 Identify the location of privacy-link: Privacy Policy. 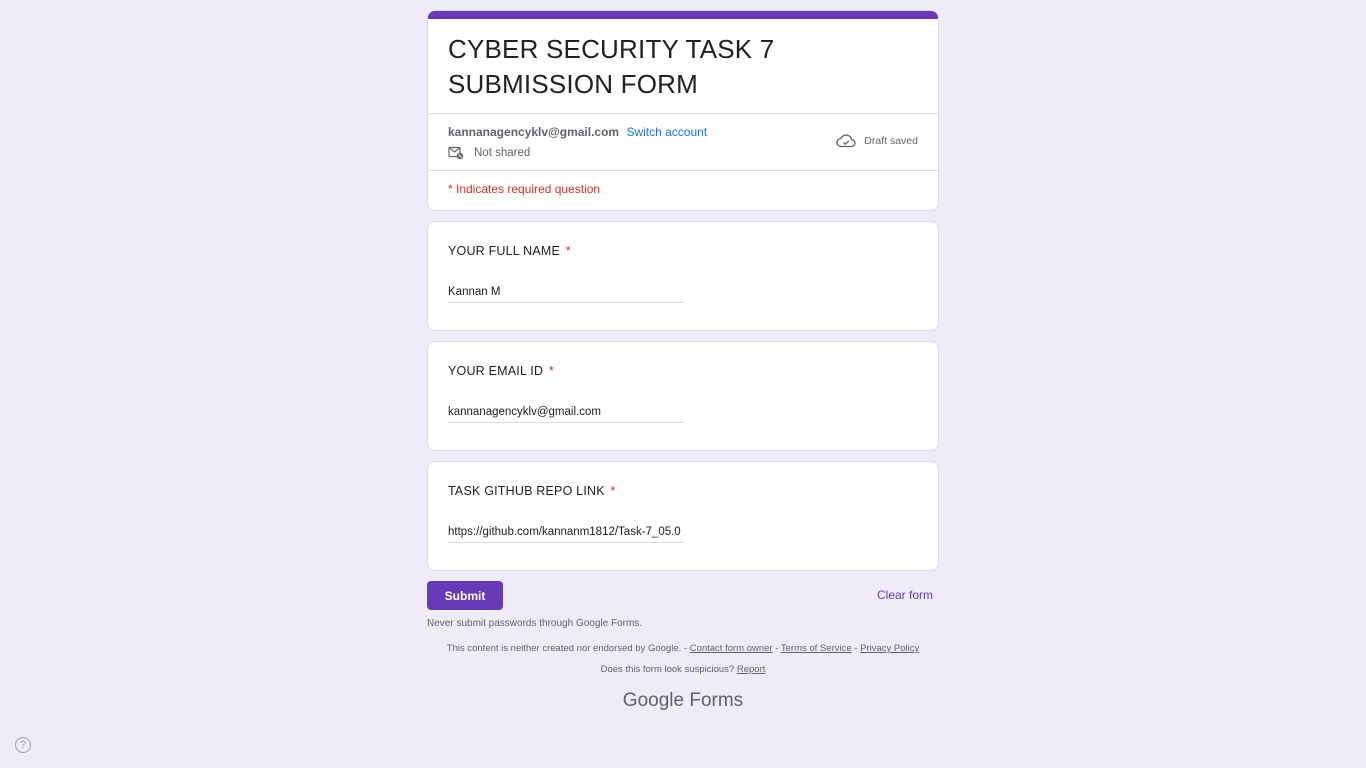
(889, 648).